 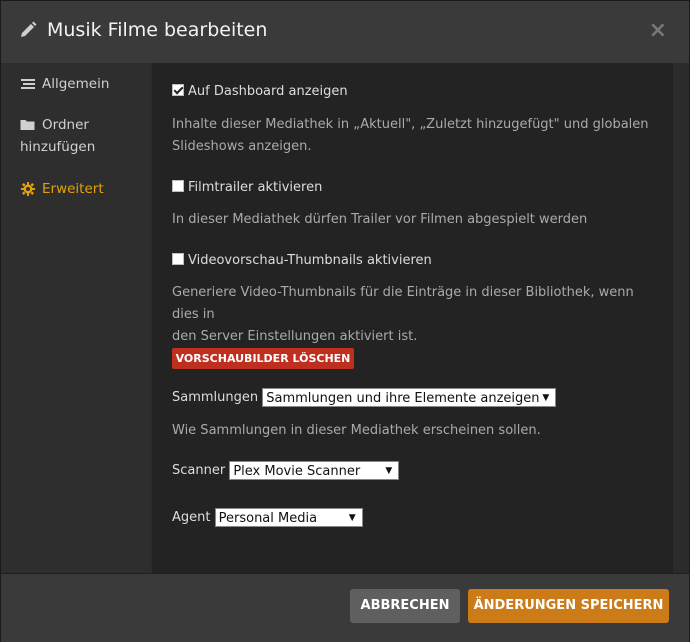 What do you see at coordinates (178, 90) in the screenshot?
I see `dashboard-checkbox` at bounding box center [178, 90].